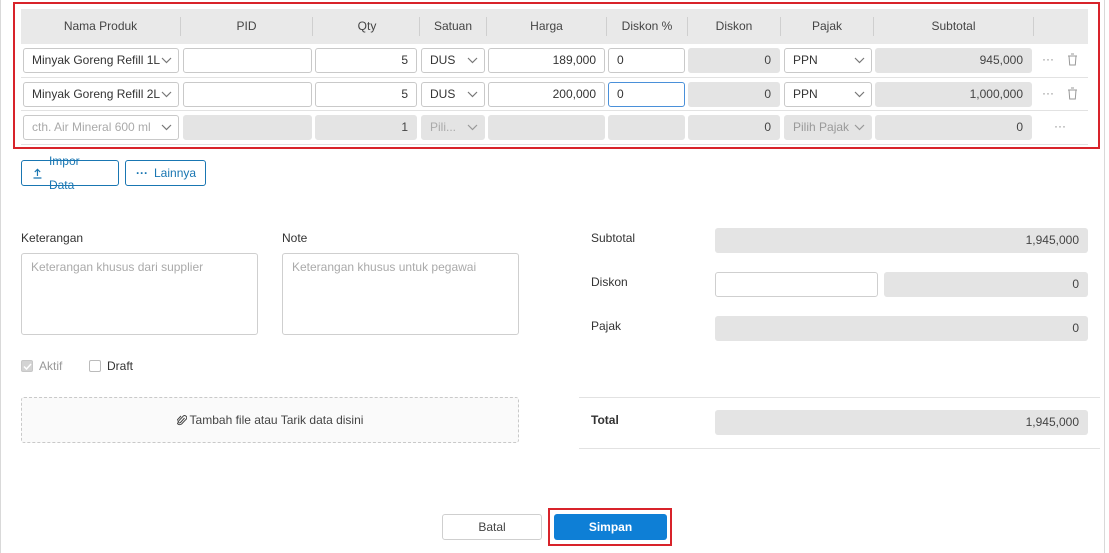  What do you see at coordinates (605, 420) in the screenshot?
I see `total-label: Total` at bounding box center [605, 420].